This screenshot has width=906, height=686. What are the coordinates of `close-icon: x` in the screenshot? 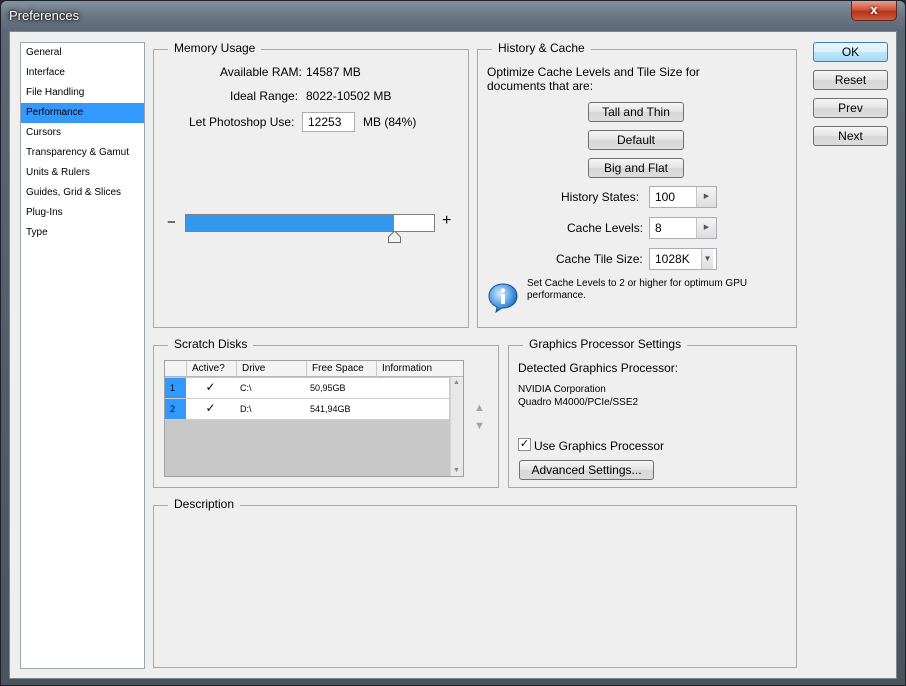 It's located at (874, 9).